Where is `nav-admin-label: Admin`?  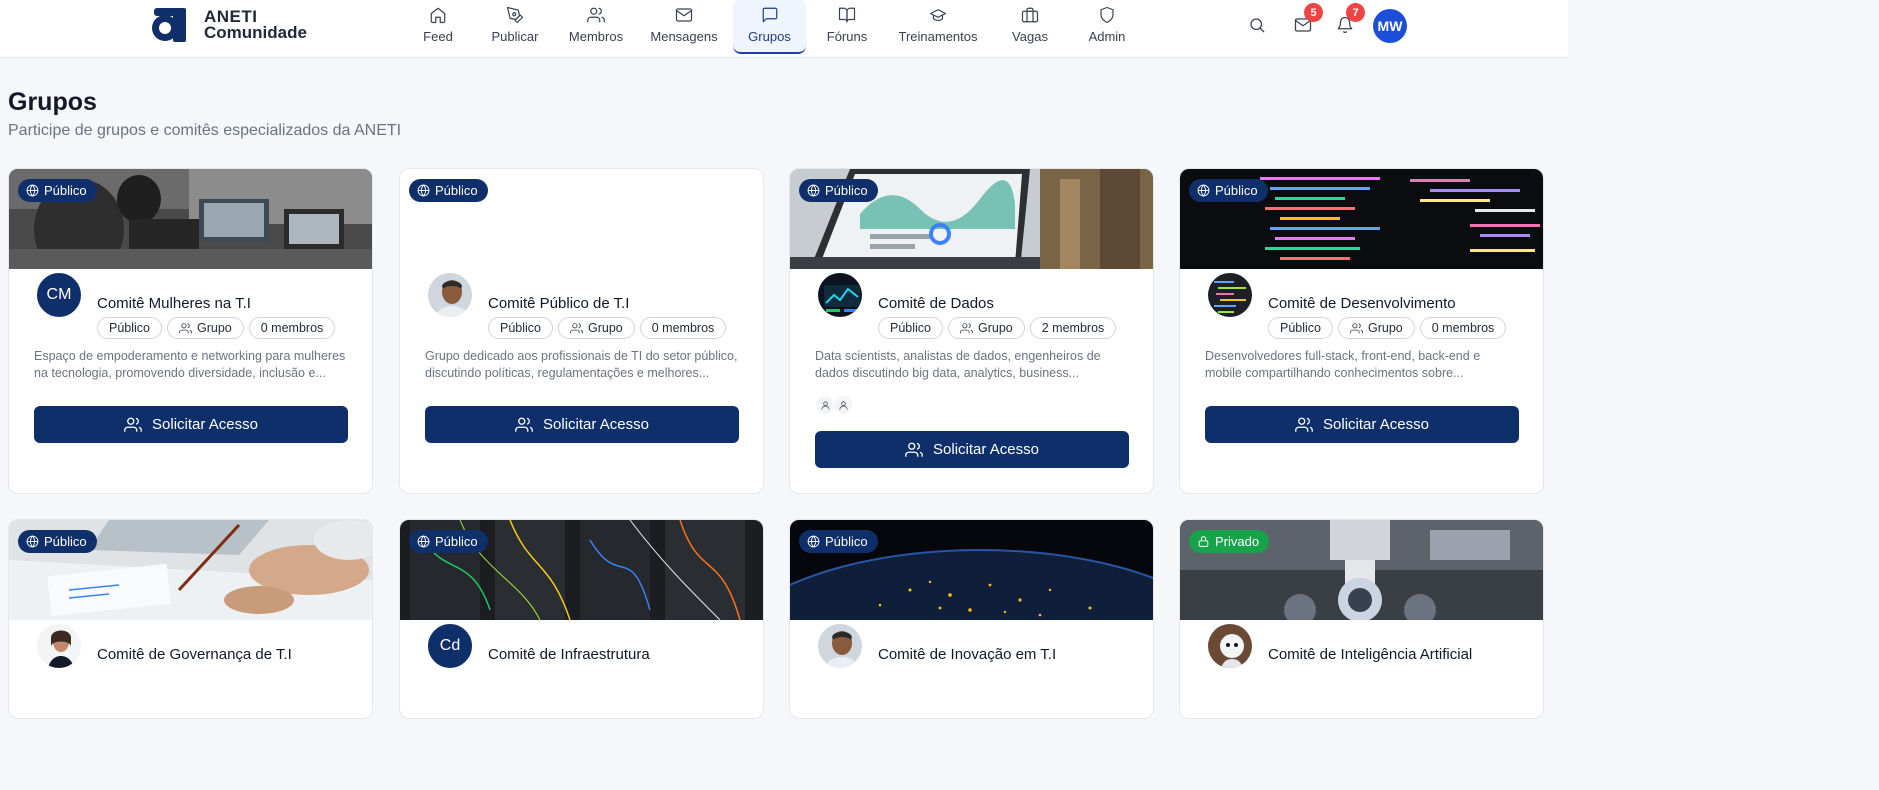
nav-admin-label: Admin is located at coordinates (1107, 36).